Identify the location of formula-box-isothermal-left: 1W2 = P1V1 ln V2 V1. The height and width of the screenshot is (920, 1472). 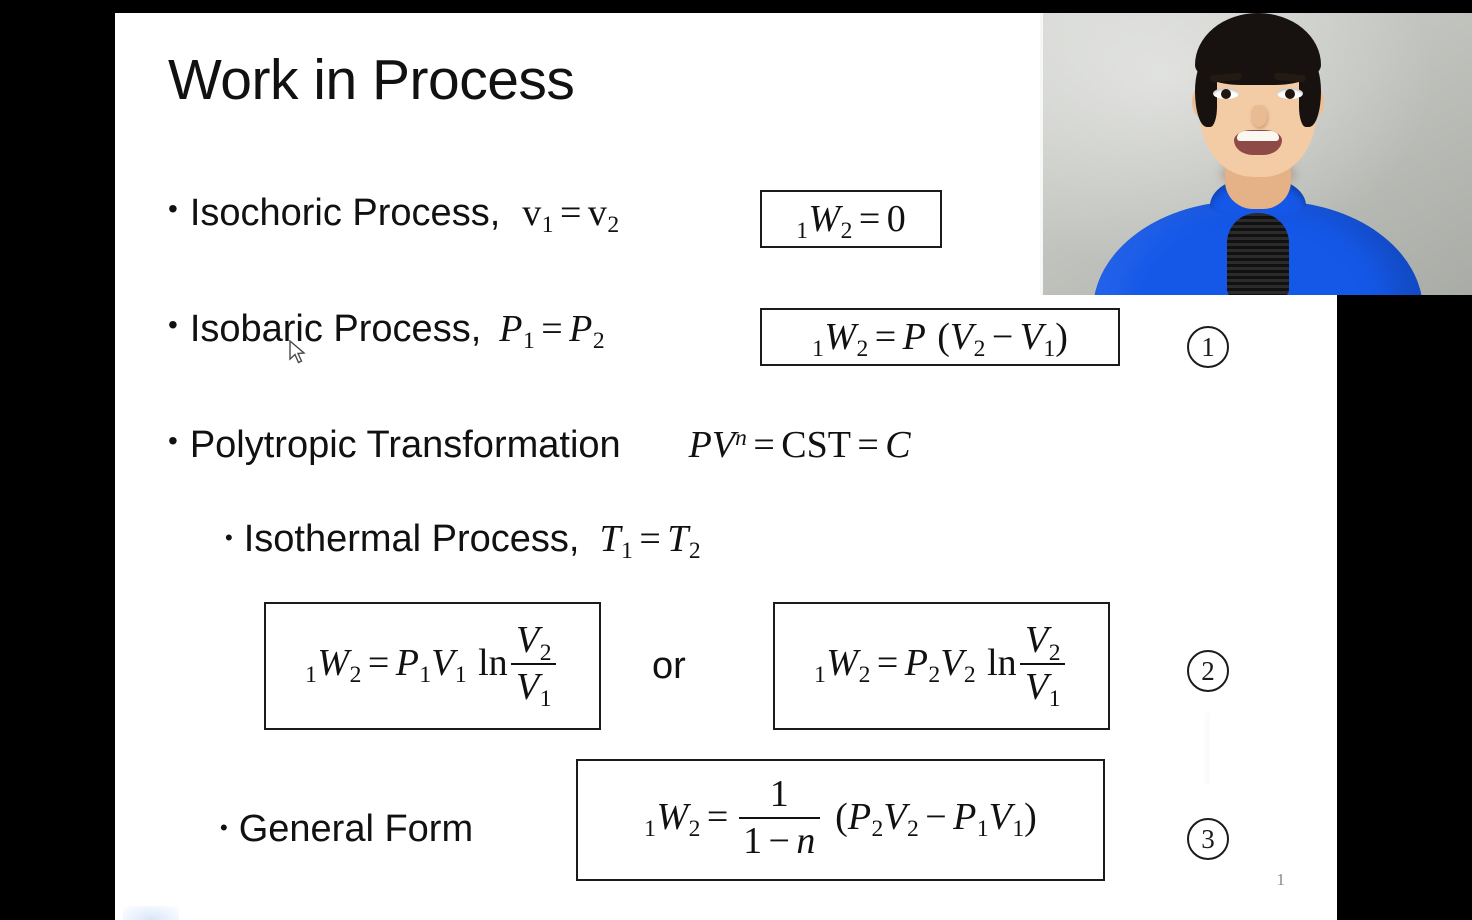
(432, 666).